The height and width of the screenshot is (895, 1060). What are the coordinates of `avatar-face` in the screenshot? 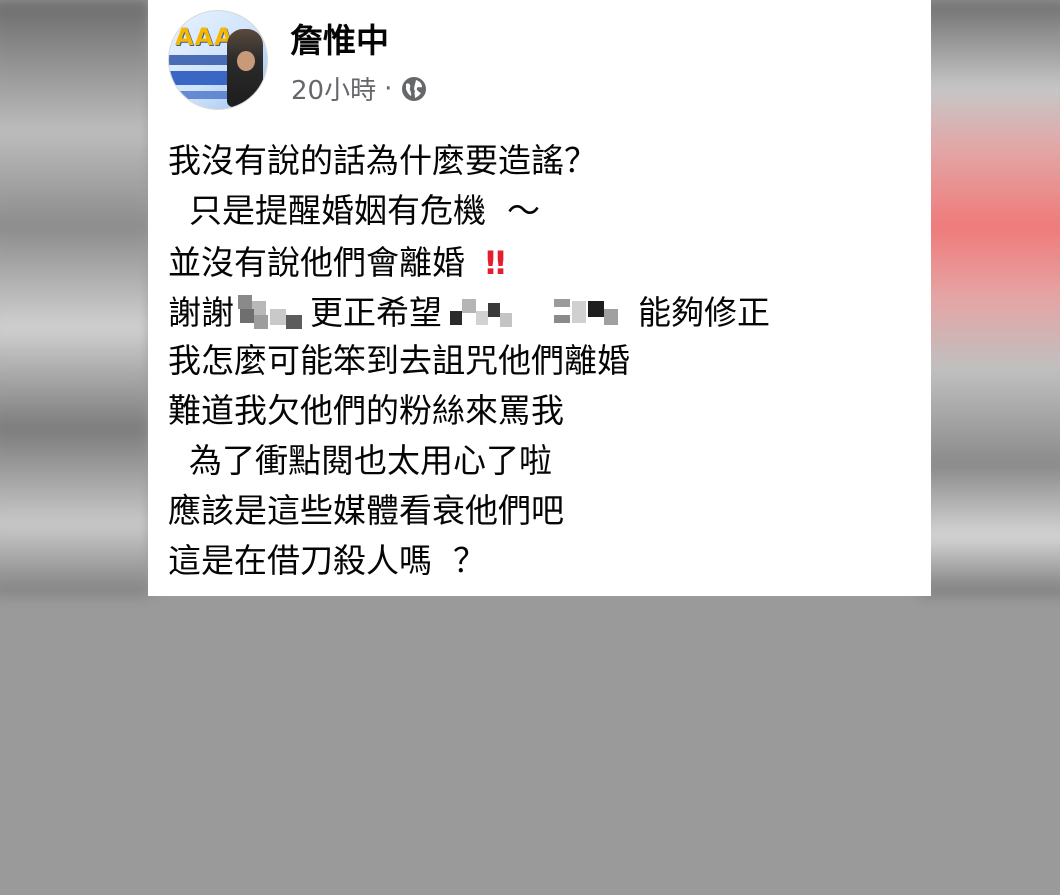 It's located at (246, 61).